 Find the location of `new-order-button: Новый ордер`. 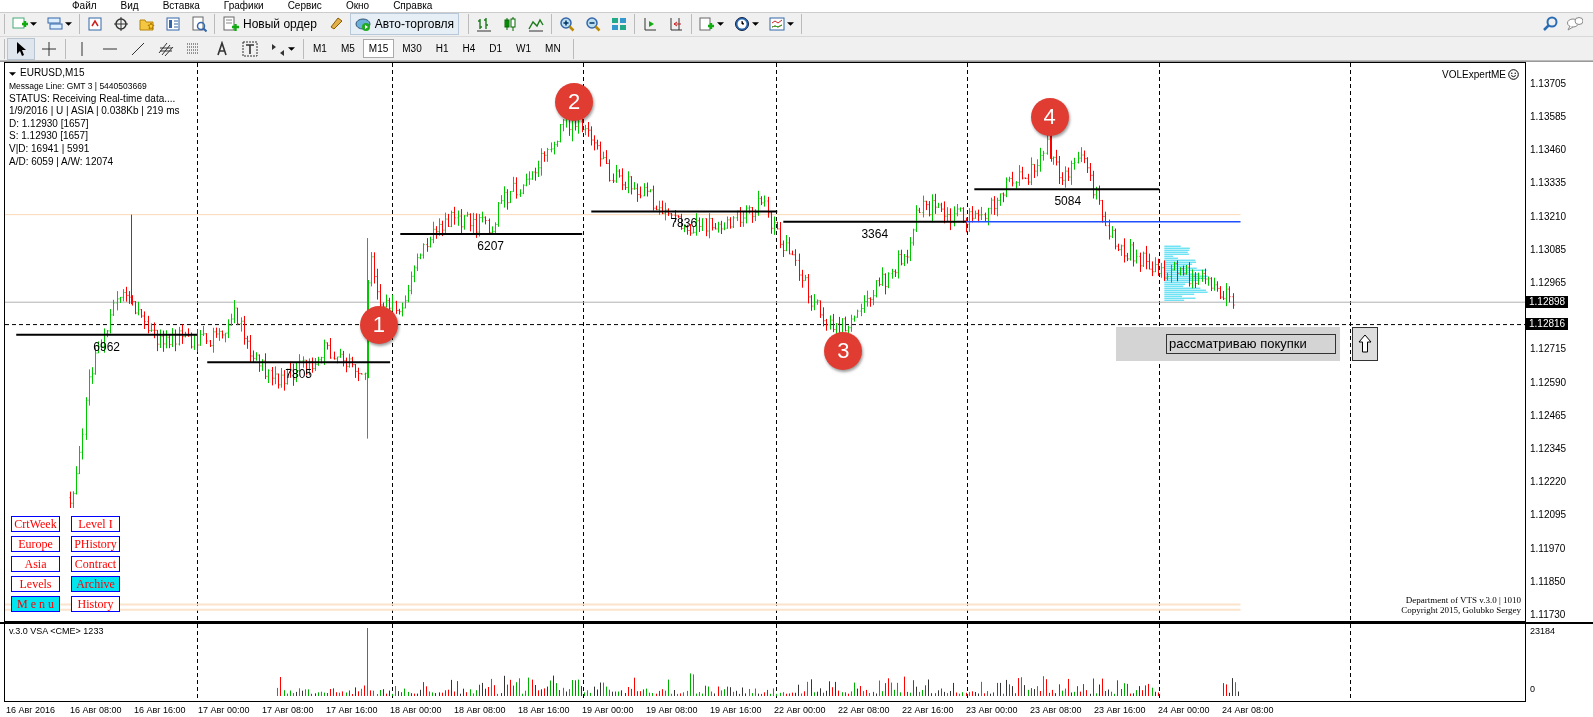

new-order-button: Новый ордер is located at coordinates (270, 24).